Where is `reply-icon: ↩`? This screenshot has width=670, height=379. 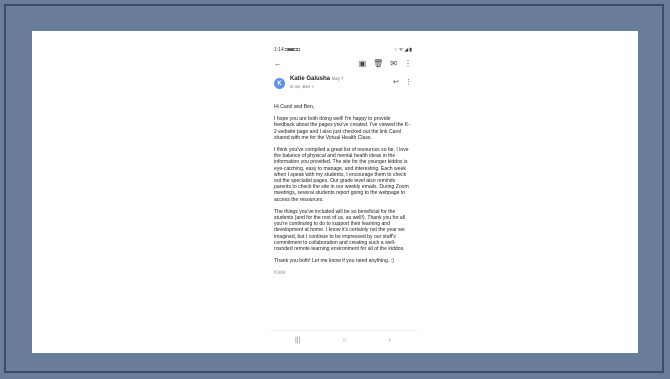
reply-icon: ↩ is located at coordinates (396, 82).